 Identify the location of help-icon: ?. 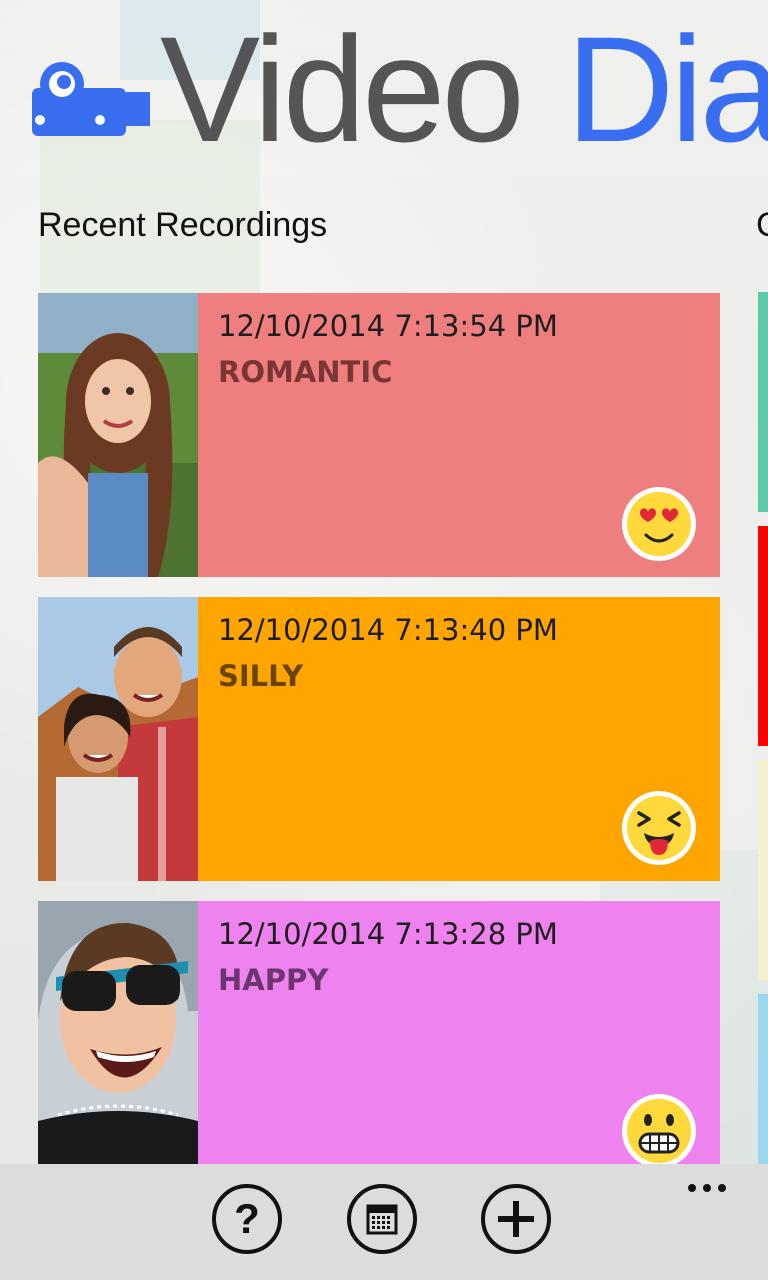
(247, 1218).